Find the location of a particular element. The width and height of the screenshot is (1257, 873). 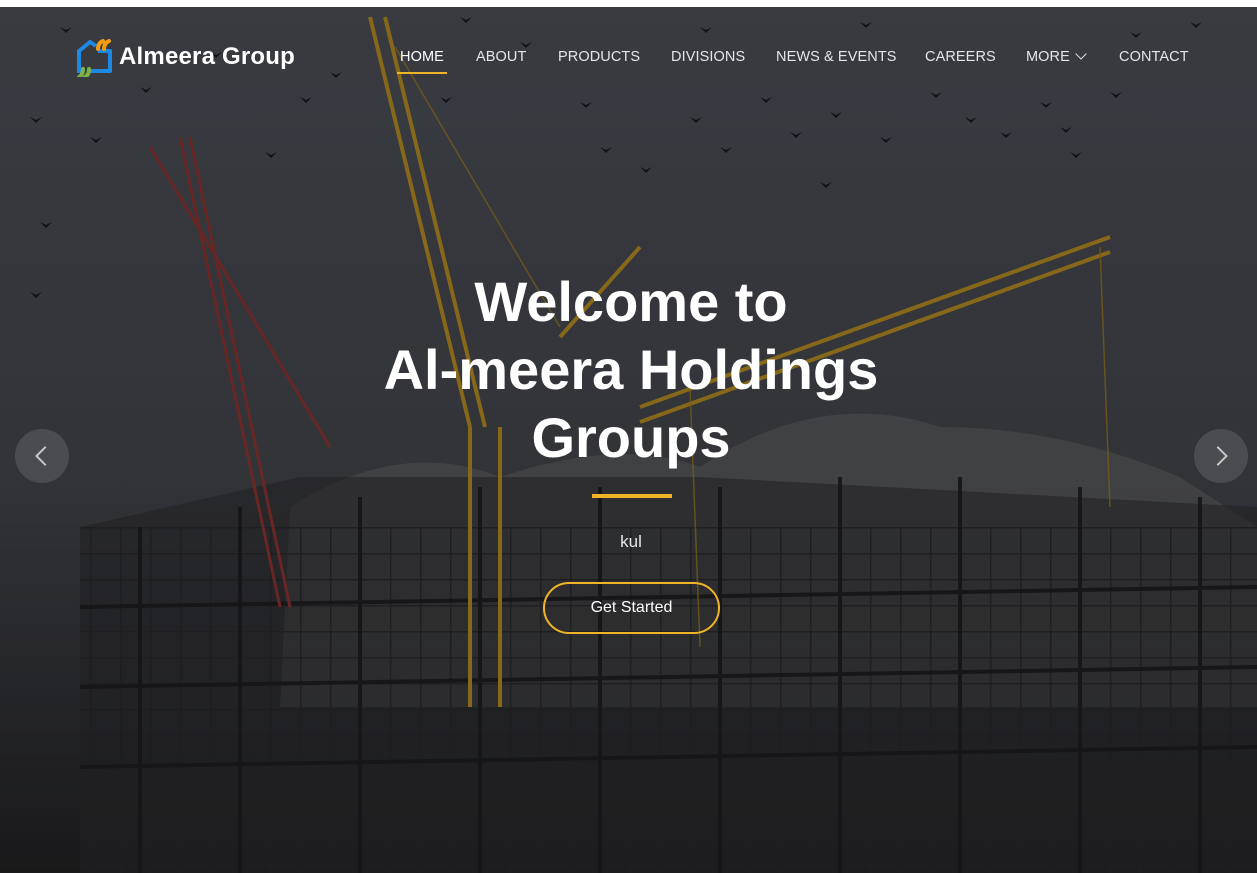

nav-item-home: HOME is located at coordinates (422, 61).